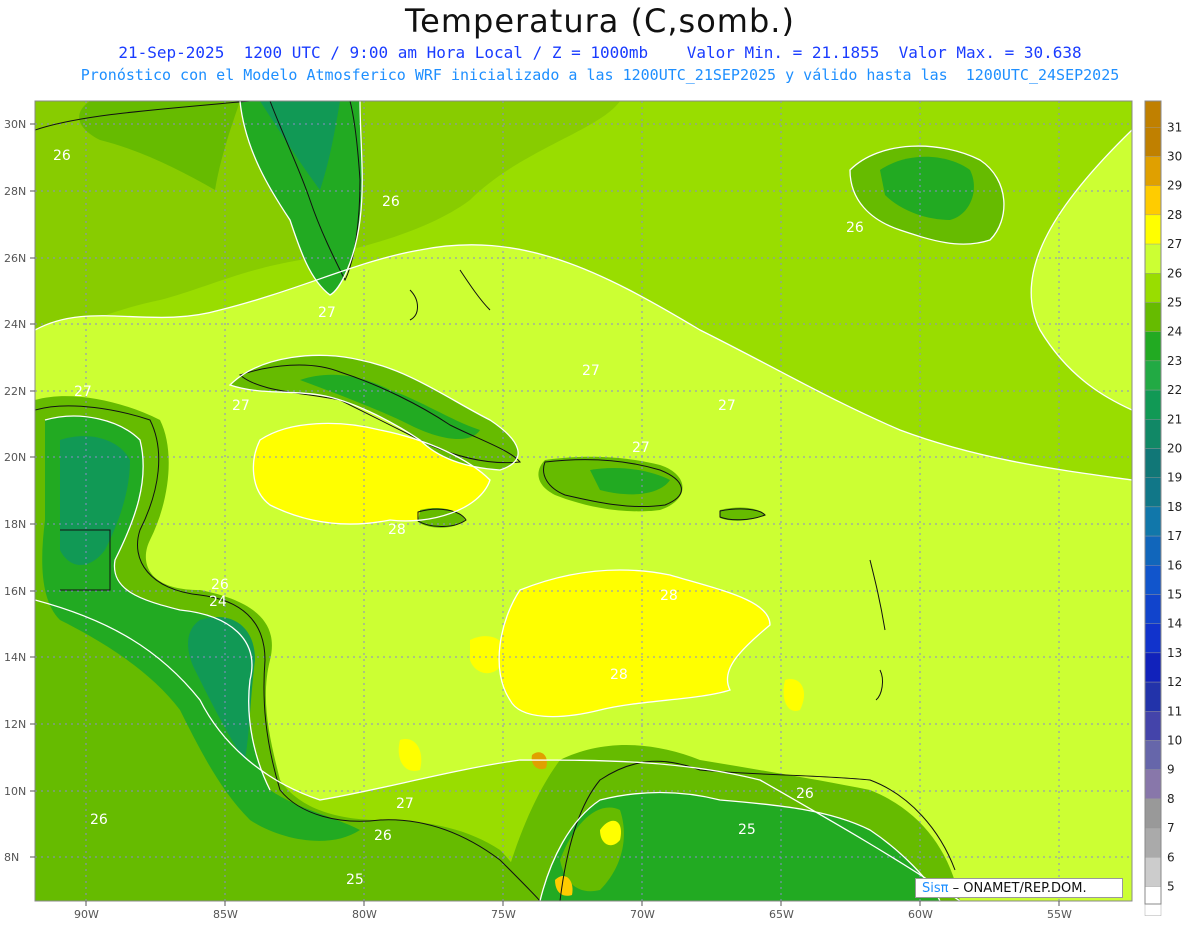  Describe the element at coordinates (642, 914) in the screenshot. I see `lon-label: 70W` at that location.